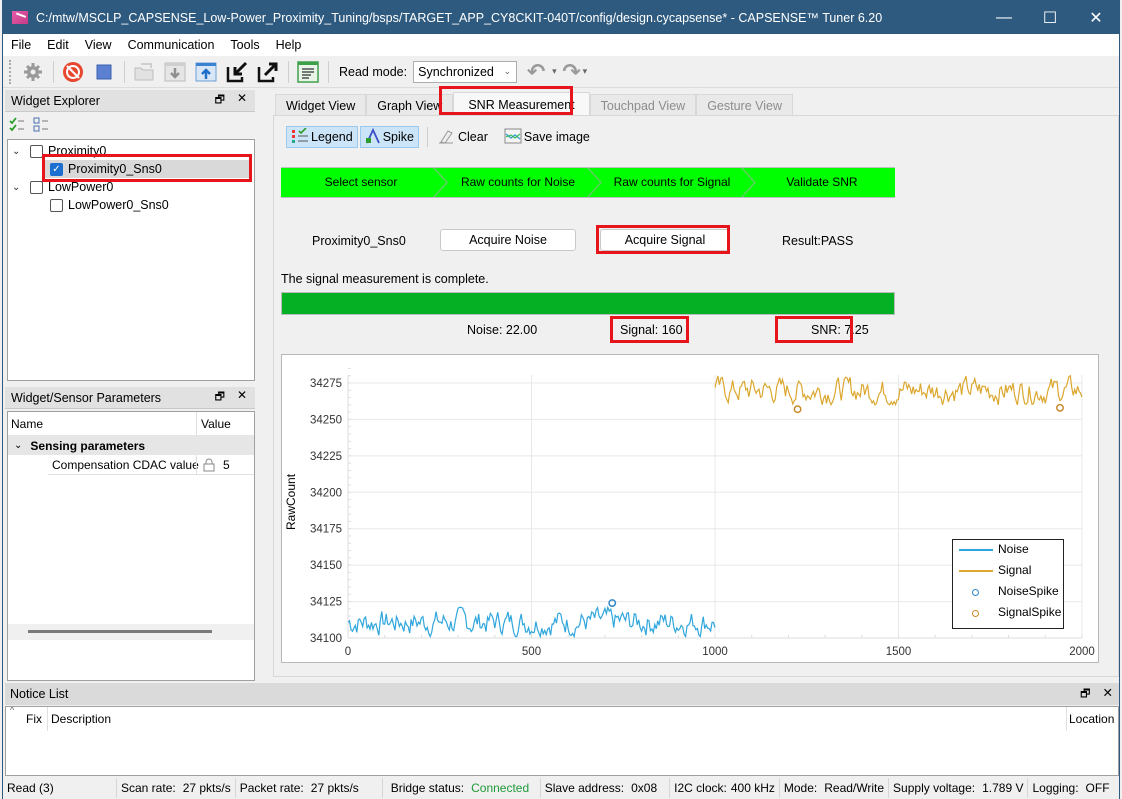 The width and height of the screenshot is (1122, 799). I want to click on horizontal-scrollbar, so click(131, 632).